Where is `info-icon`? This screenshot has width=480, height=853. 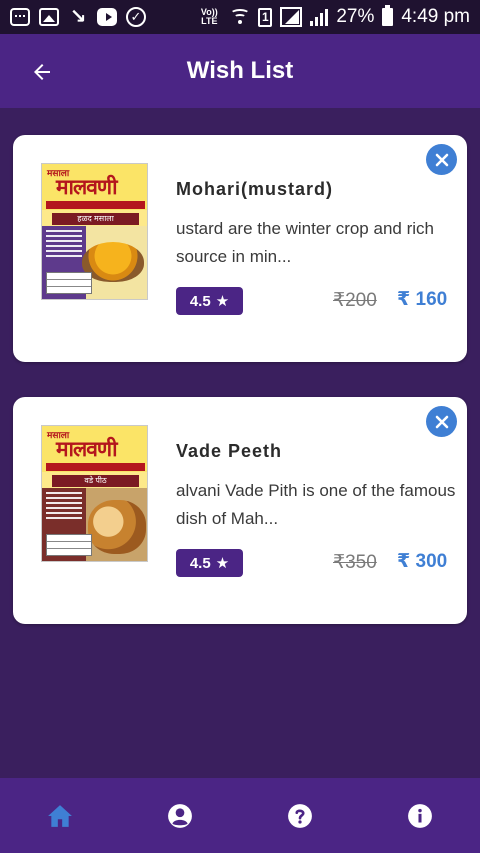 info-icon is located at coordinates (420, 815).